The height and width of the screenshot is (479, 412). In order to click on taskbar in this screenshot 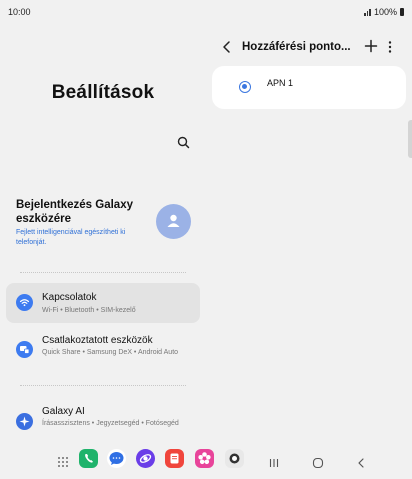, I will do `click(206, 463)`.